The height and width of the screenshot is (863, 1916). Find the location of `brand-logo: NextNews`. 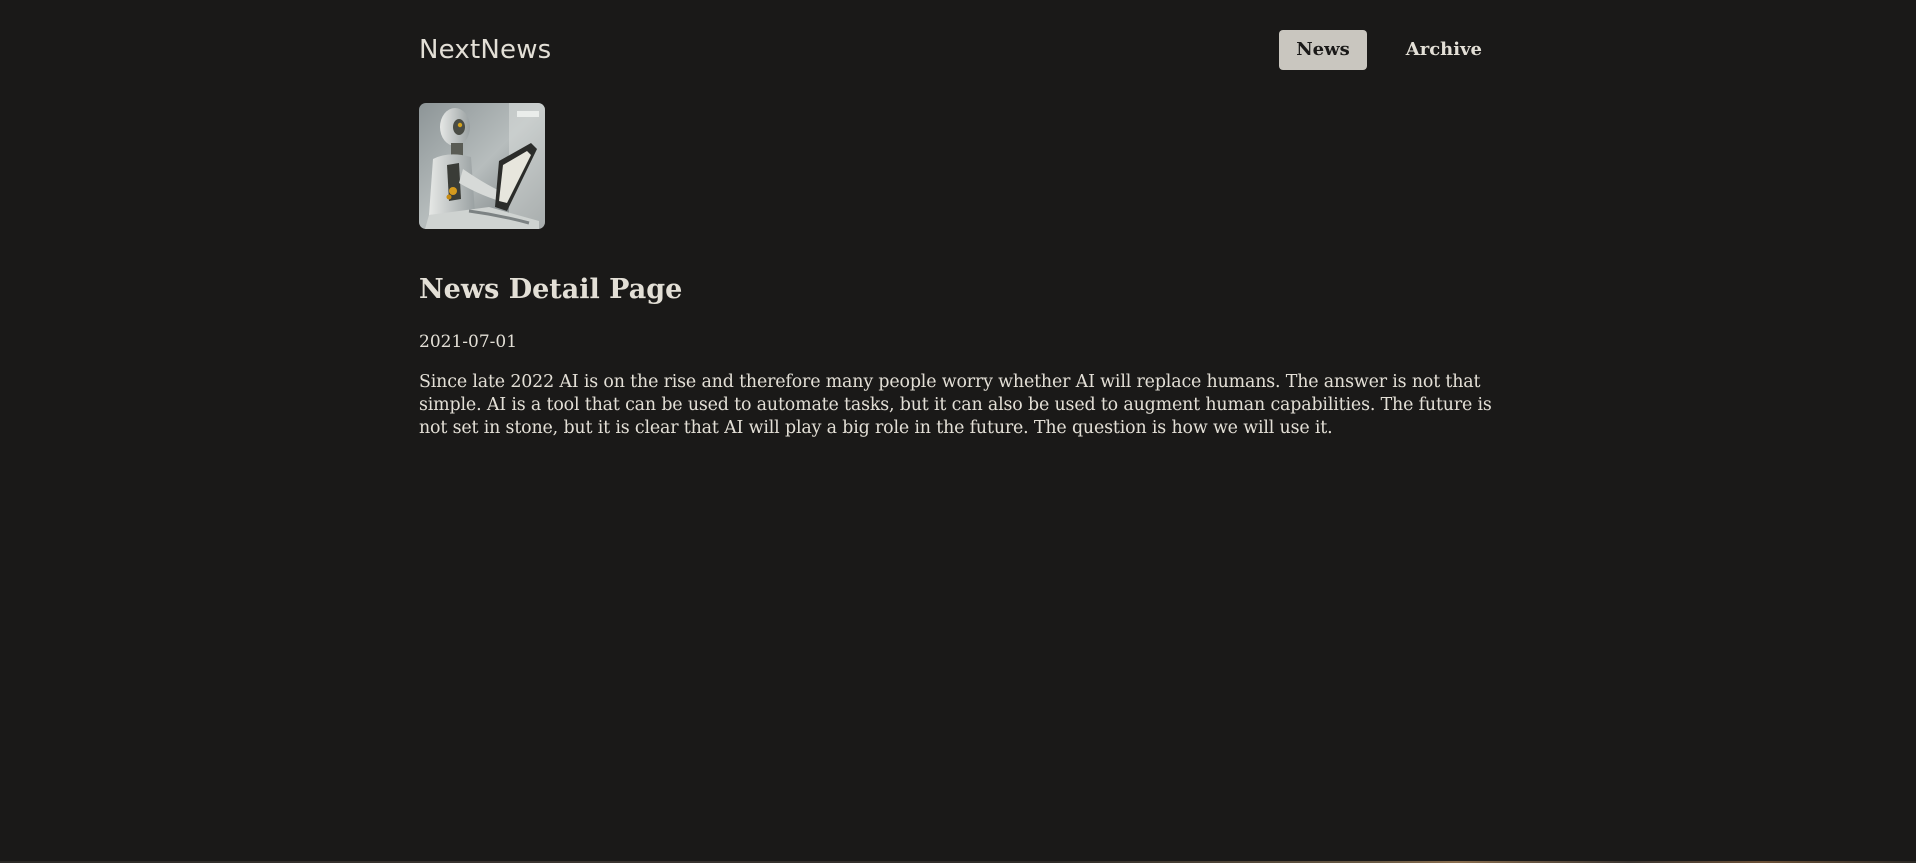

brand-logo: NextNews is located at coordinates (485, 50).